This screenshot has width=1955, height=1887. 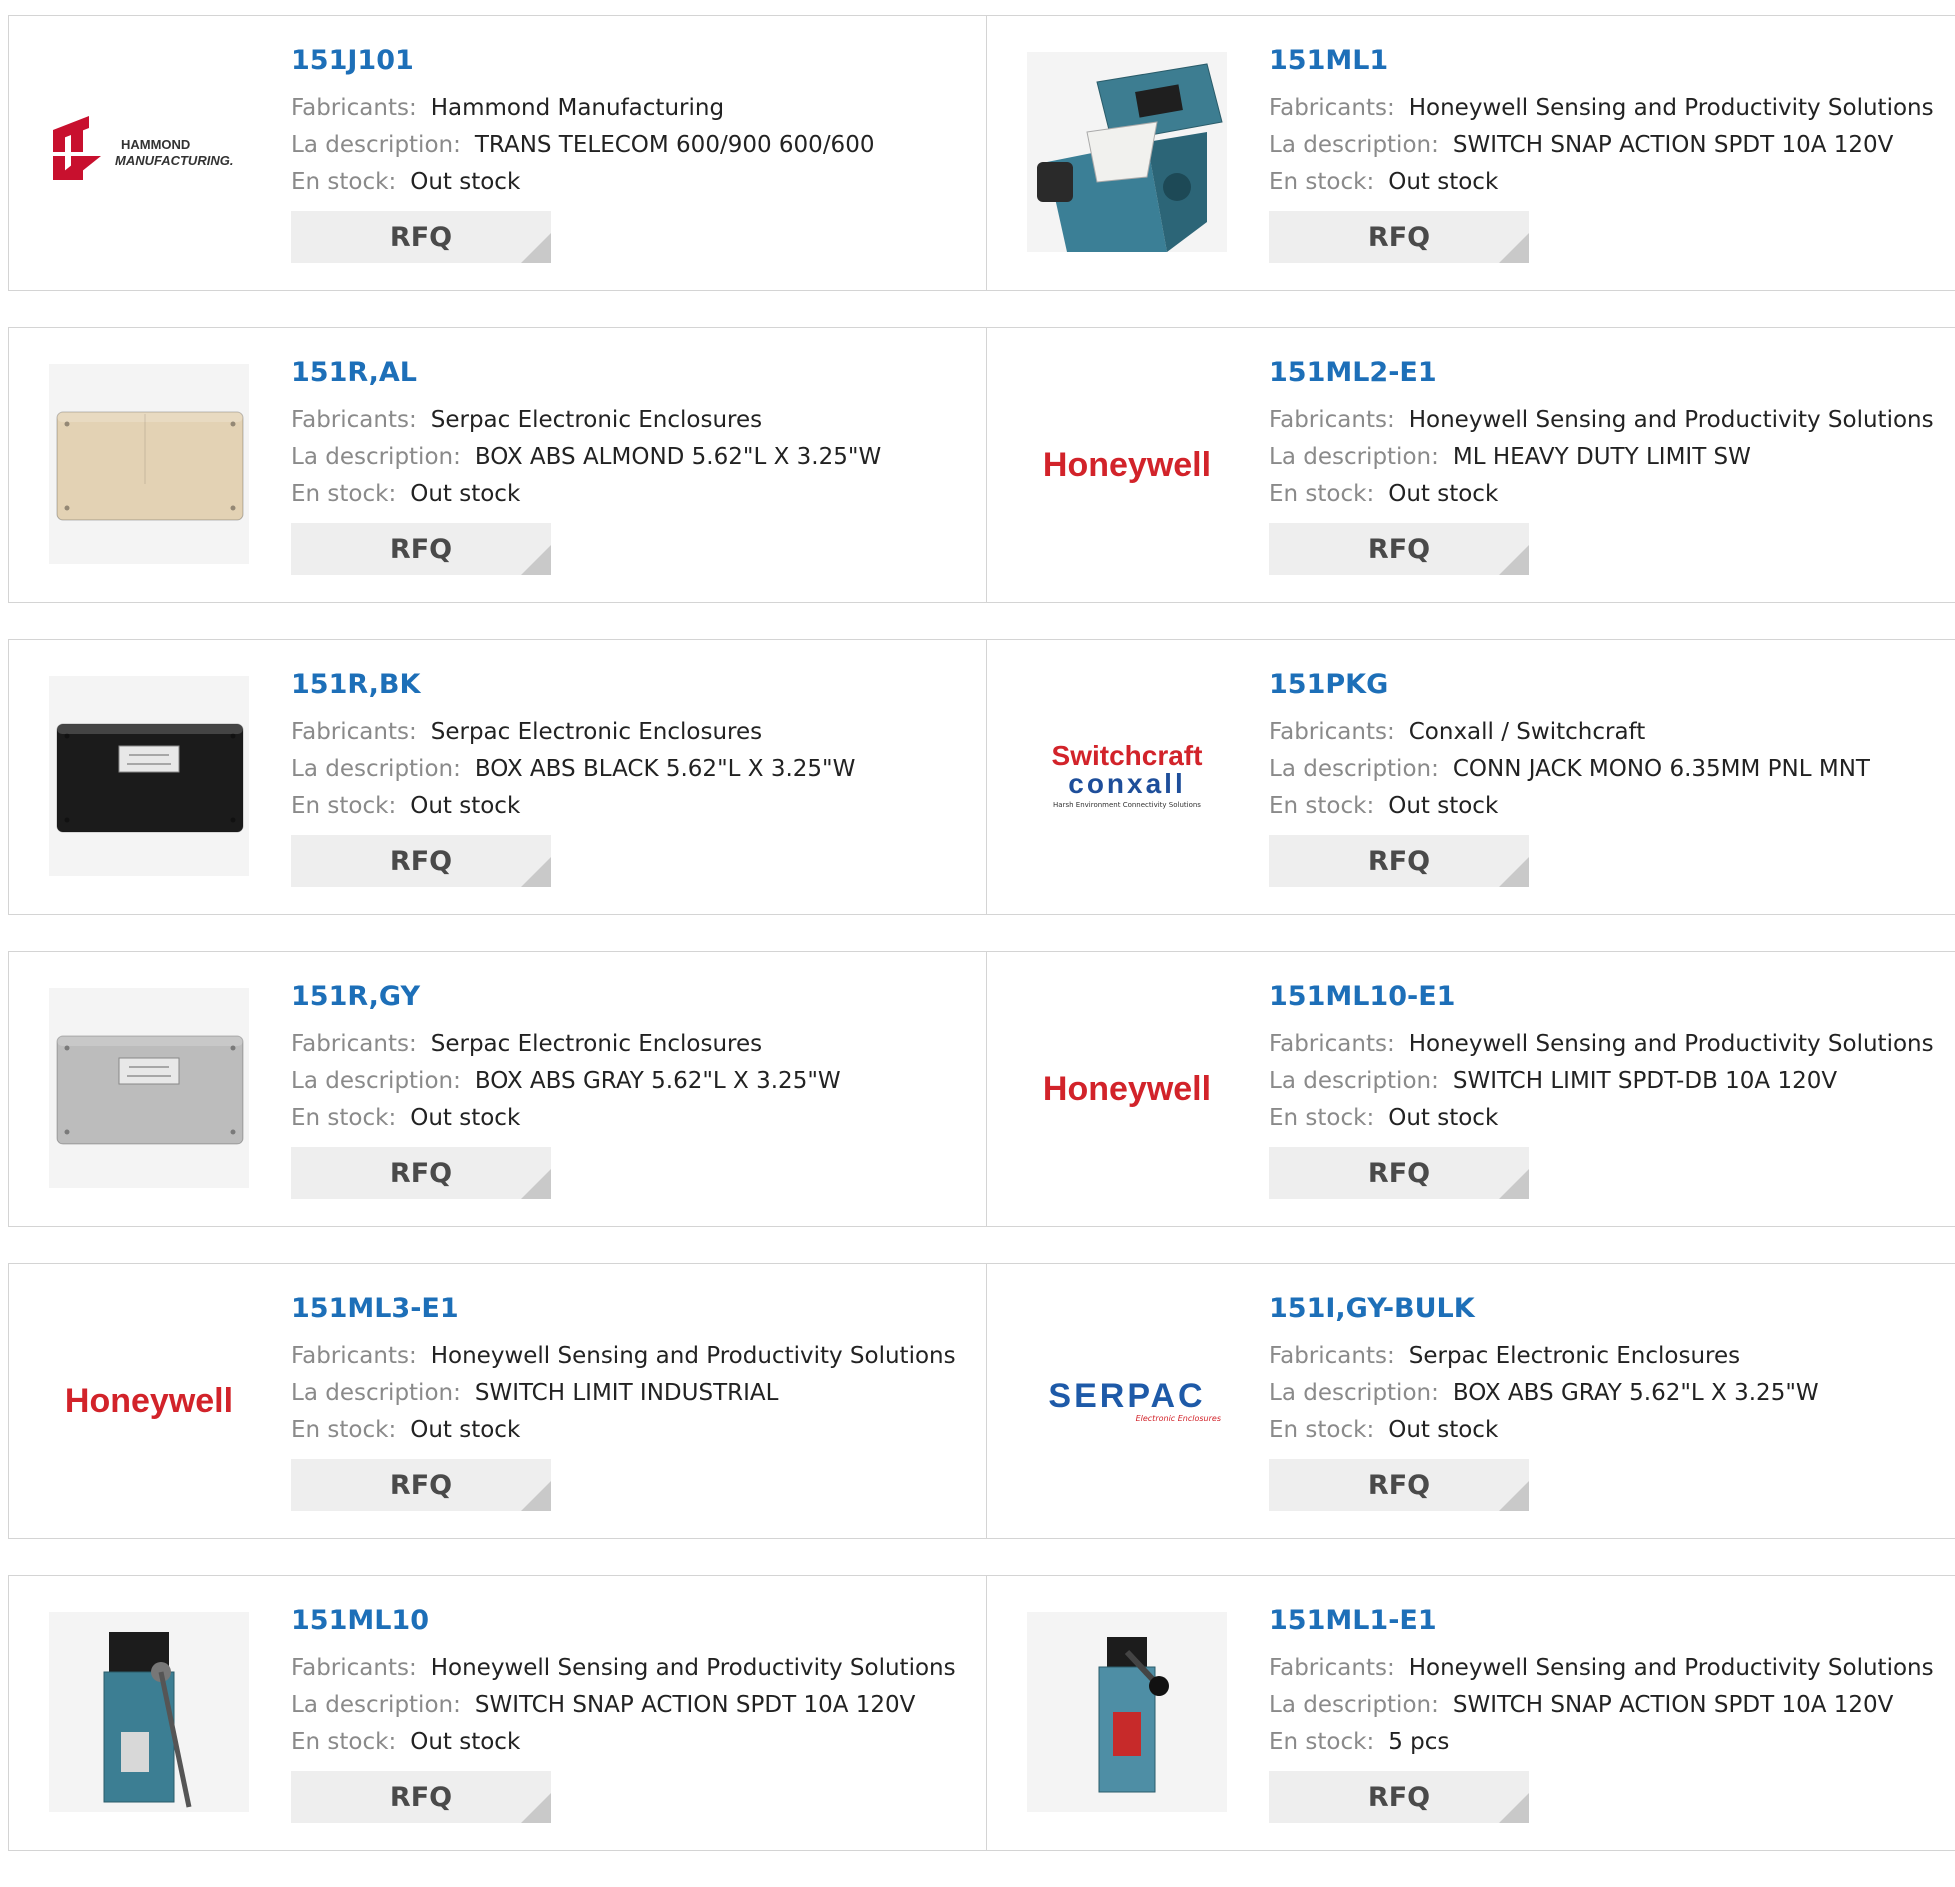 What do you see at coordinates (674, 145) in the screenshot?
I see `description-value: TRANS TELECOM 600/900 600/600` at bounding box center [674, 145].